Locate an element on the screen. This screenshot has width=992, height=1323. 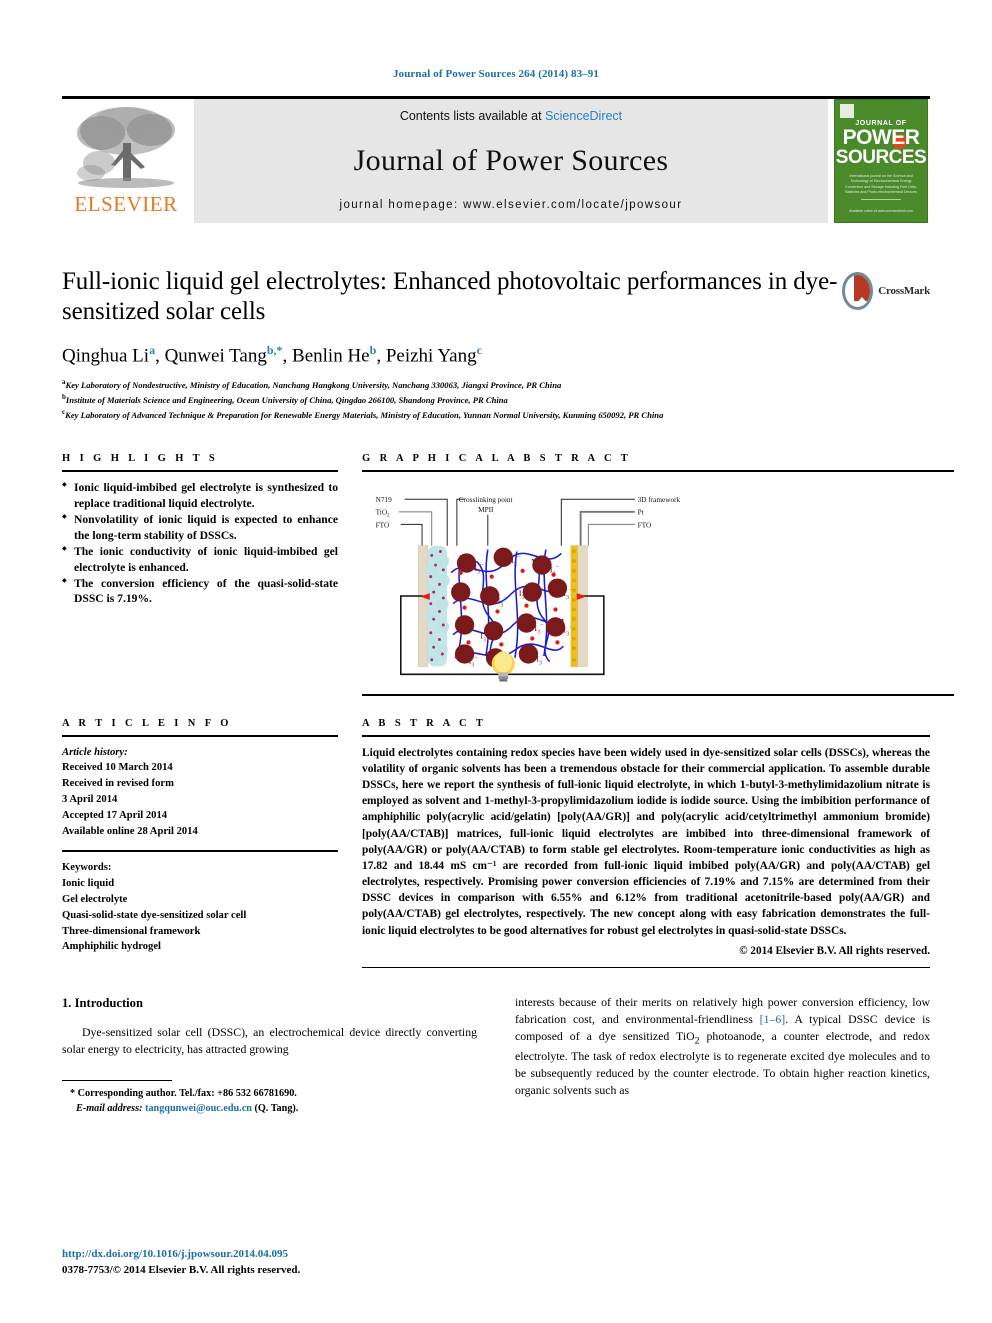
ga-rule-bottom is located at coordinates (658, 694).